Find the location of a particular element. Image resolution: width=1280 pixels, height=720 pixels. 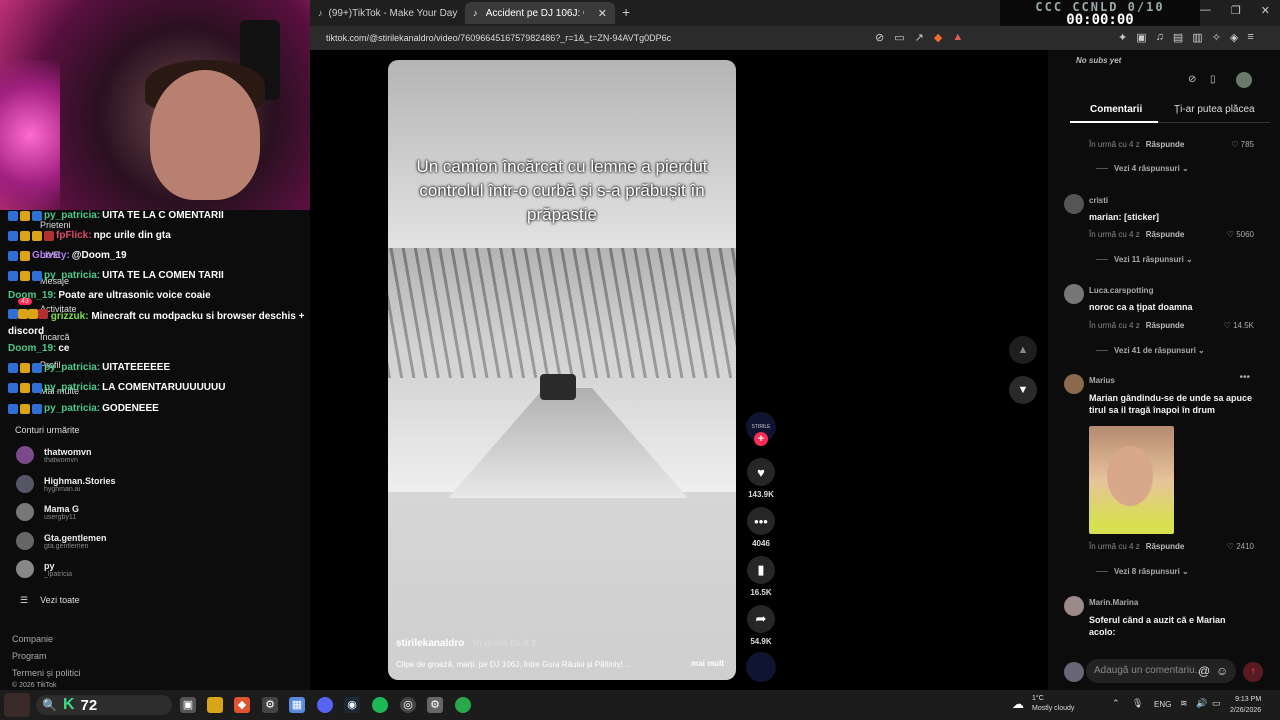

chat-username: fpFlick: is located at coordinates (74, 235).